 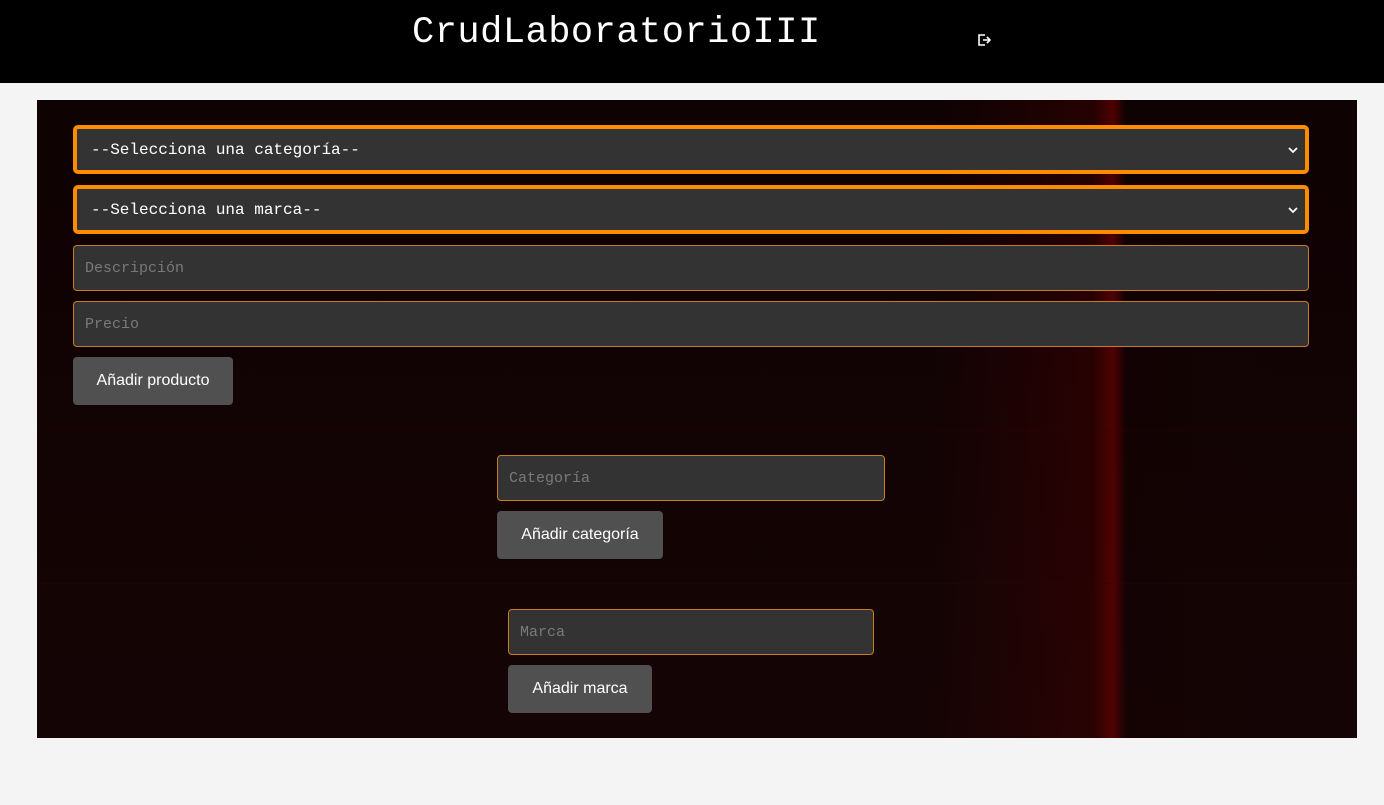 I want to click on brand-placeholder: Marca, so click(x=543, y=632).